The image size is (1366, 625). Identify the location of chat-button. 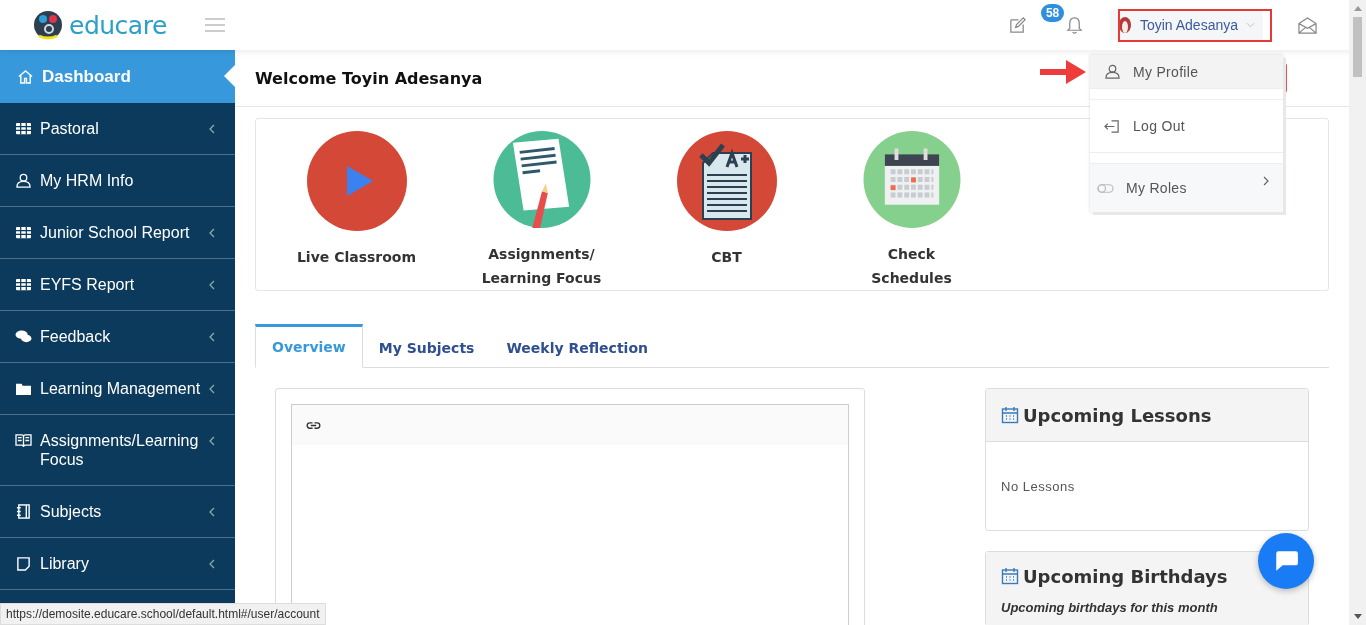
(1286, 561).